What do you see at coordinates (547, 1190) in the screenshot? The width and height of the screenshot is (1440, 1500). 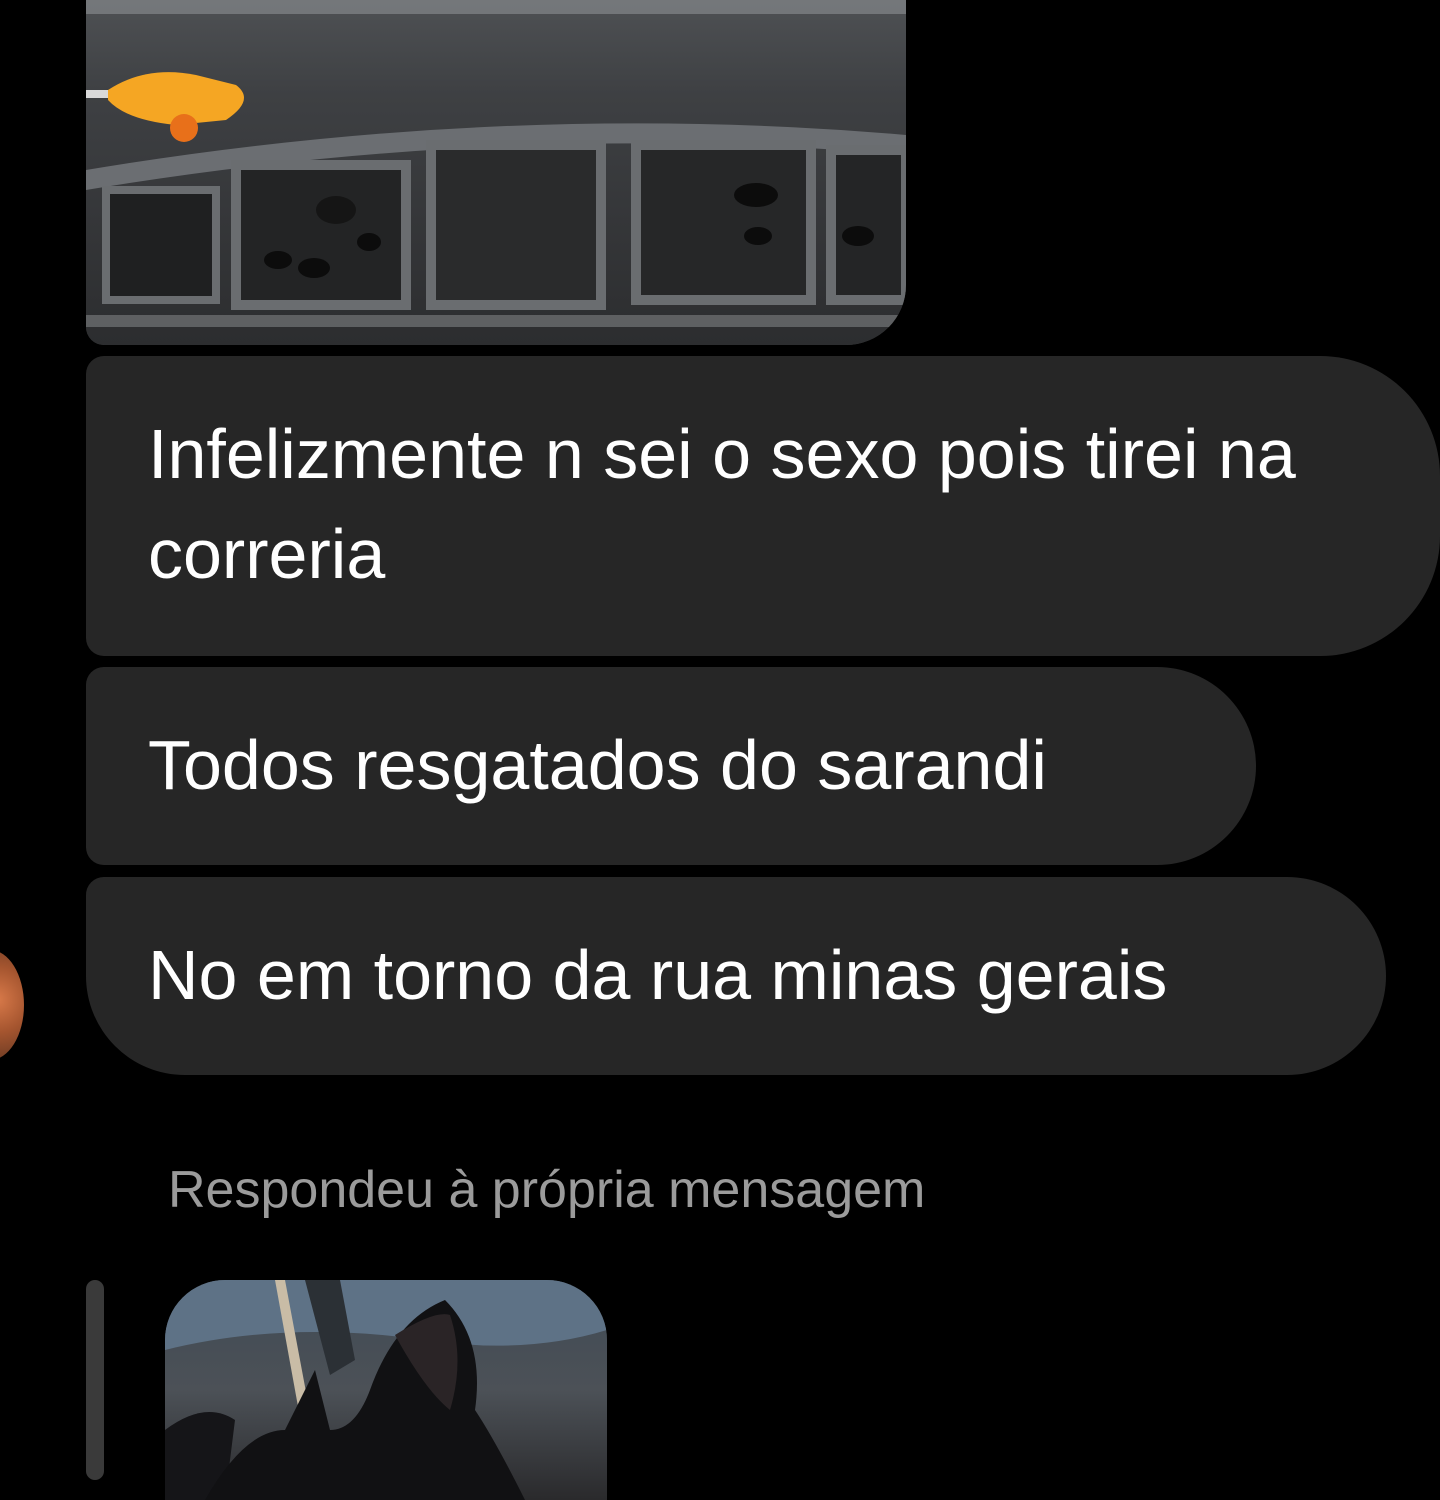 I see `reply-context-label: Respondeu à própria mensagem` at bounding box center [547, 1190].